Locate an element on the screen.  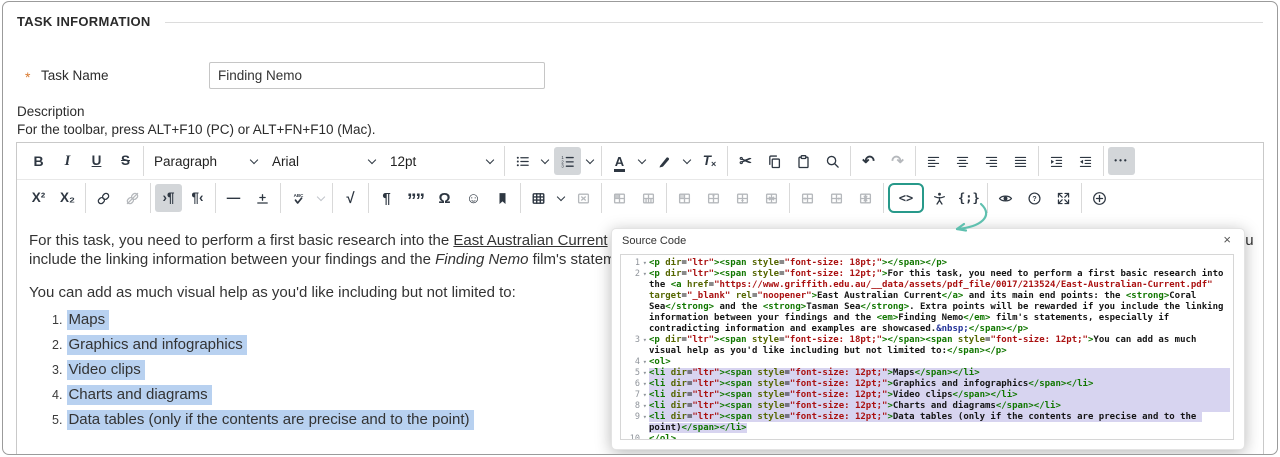
more-icon: ••• is located at coordinates (1121, 160).